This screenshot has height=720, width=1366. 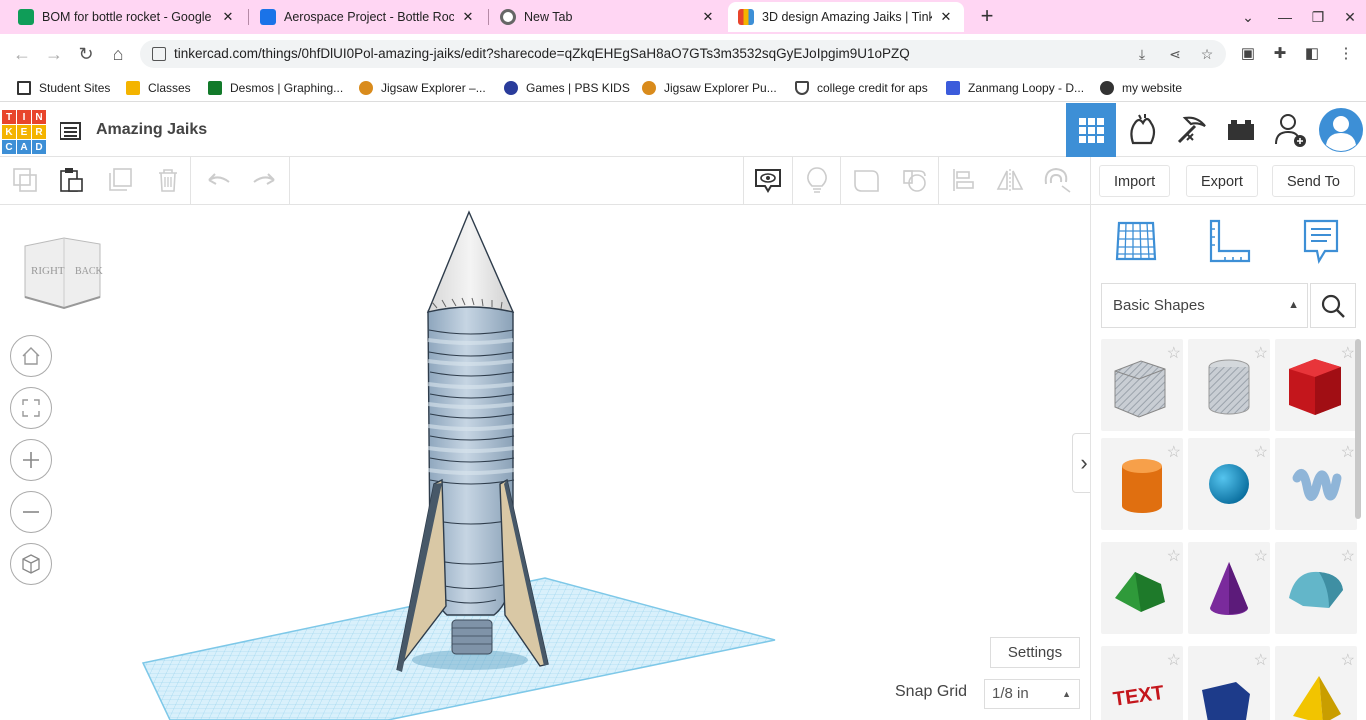 What do you see at coordinates (24, 133) in the screenshot?
I see `tinkercad-logo: T I N K E R C A D` at bounding box center [24, 133].